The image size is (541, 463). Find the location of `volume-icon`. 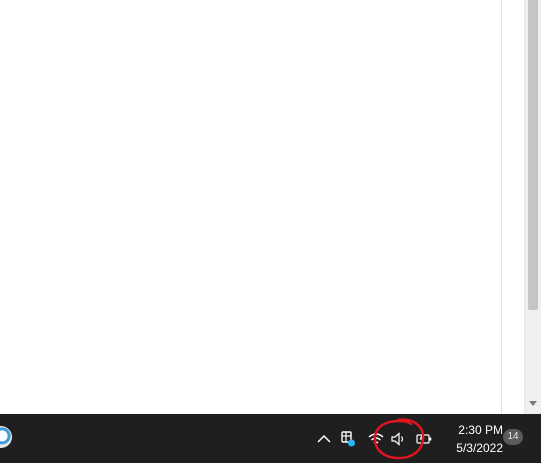

volume-icon is located at coordinates (397, 439).